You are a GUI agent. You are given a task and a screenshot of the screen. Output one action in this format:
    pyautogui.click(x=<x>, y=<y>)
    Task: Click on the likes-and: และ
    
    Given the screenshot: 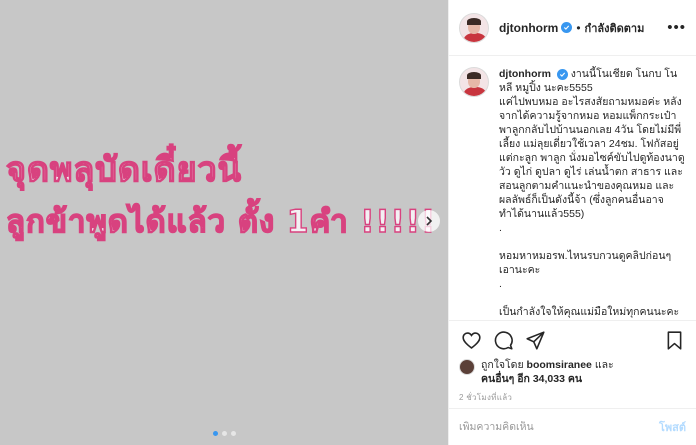 What is the action you would take?
    pyautogui.click(x=604, y=365)
    